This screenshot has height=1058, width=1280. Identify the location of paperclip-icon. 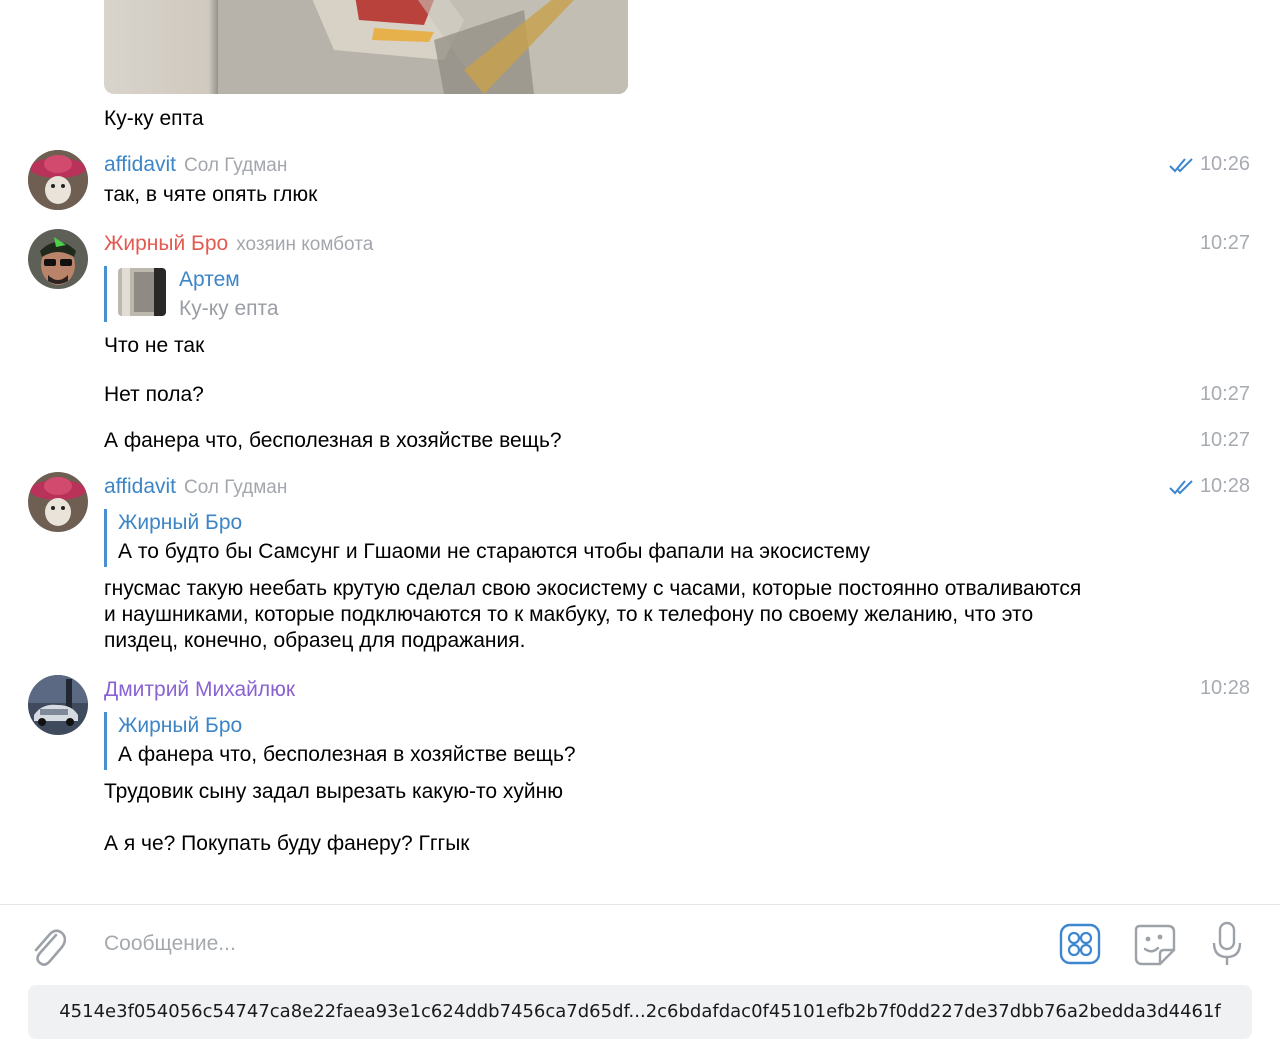
(46, 945).